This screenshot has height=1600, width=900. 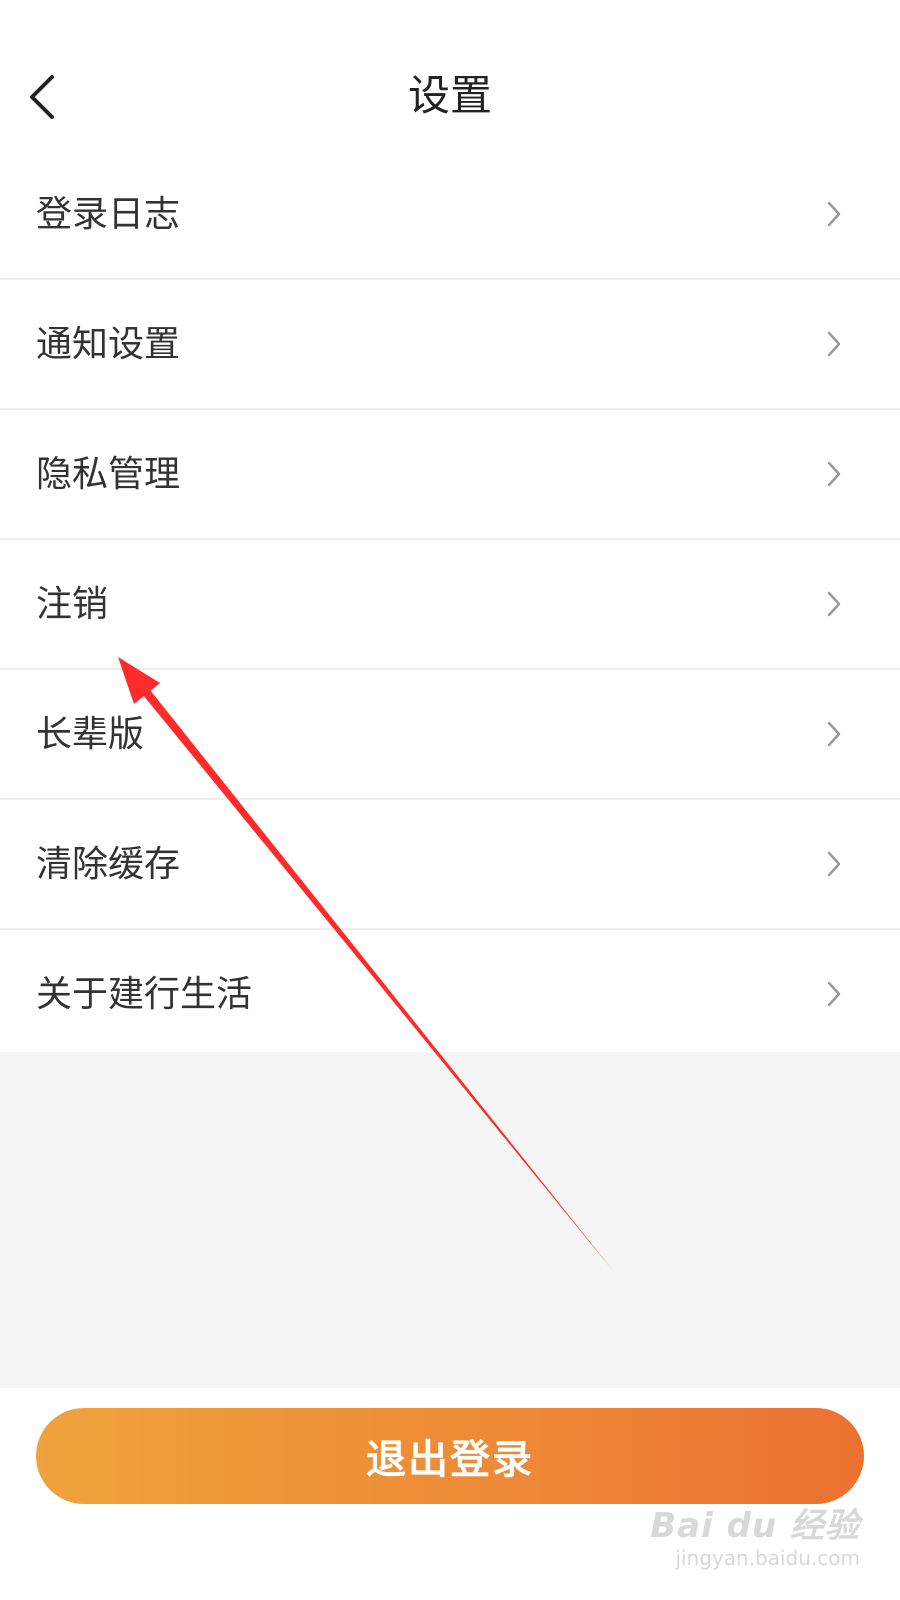 What do you see at coordinates (755, 1526) in the screenshot?
I see `watermark-logo: Bai du 经验` at bounding box center [755, 1526].